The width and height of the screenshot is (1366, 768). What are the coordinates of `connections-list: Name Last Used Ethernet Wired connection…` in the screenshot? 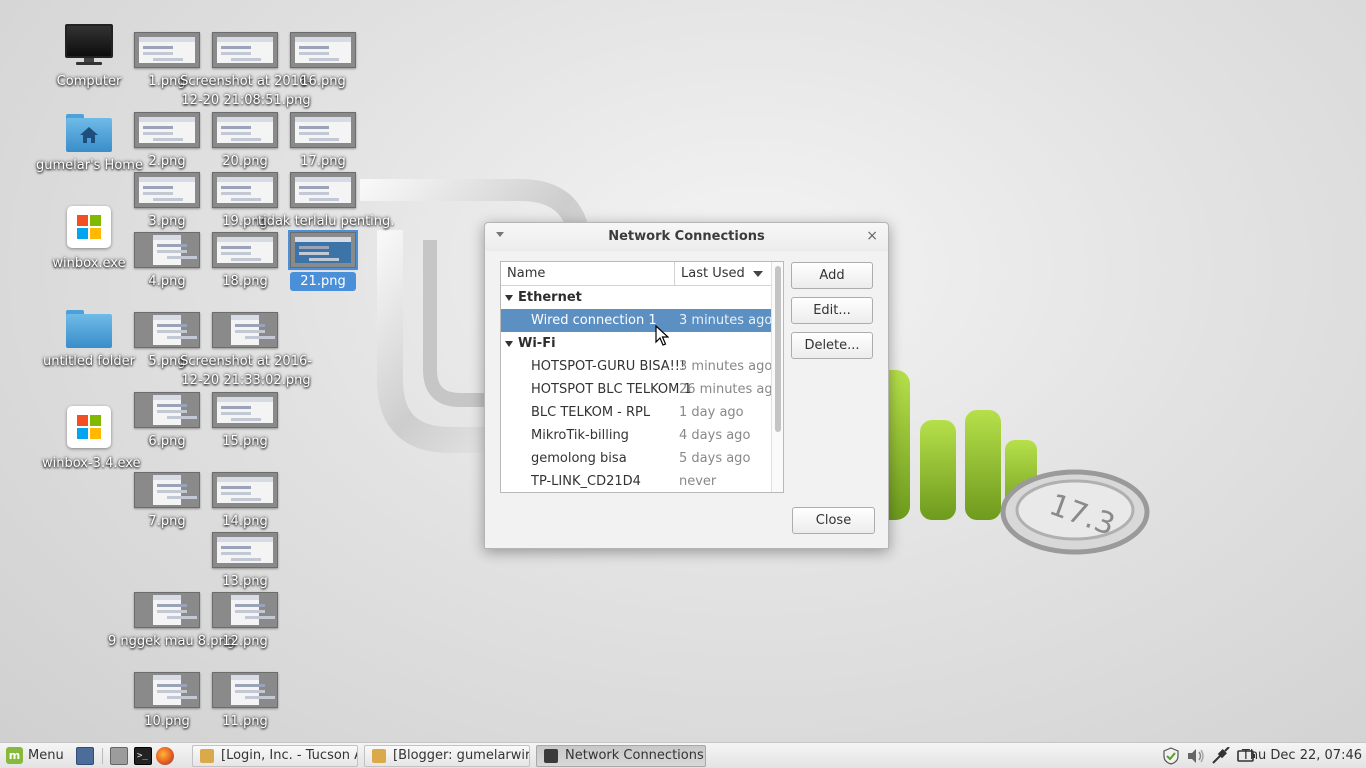 It's located at (642, 377).